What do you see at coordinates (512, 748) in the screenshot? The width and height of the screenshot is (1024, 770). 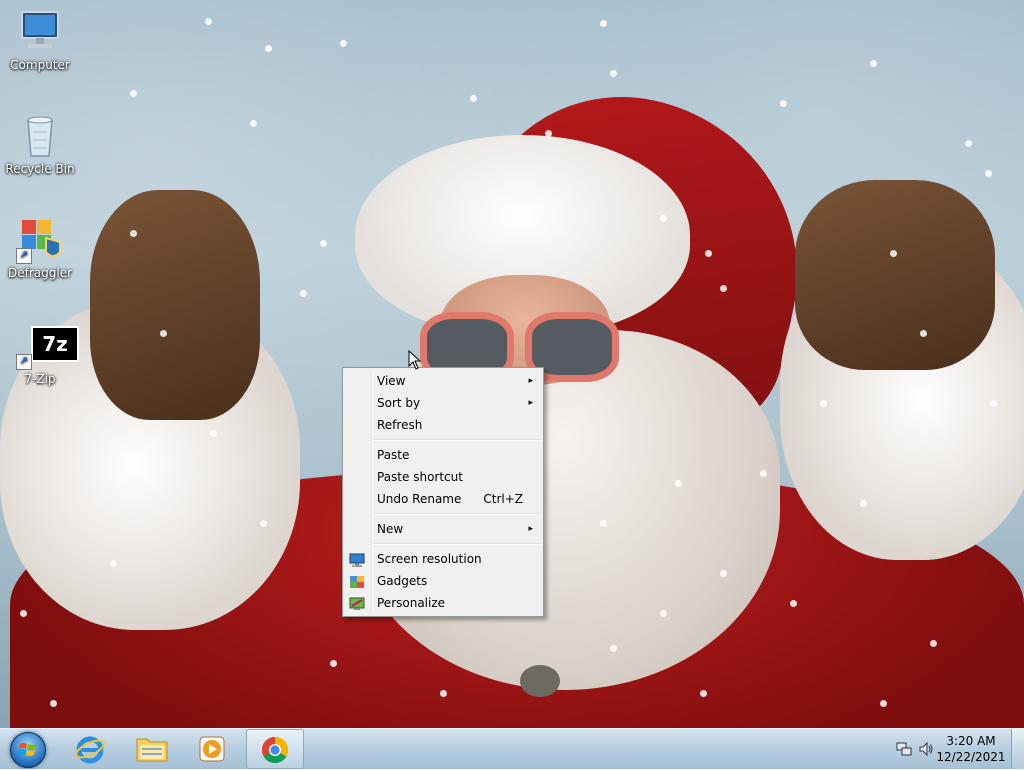 I see `taskbar: 3:20 AM 12/22/2021` at bounding box center [512, 748].